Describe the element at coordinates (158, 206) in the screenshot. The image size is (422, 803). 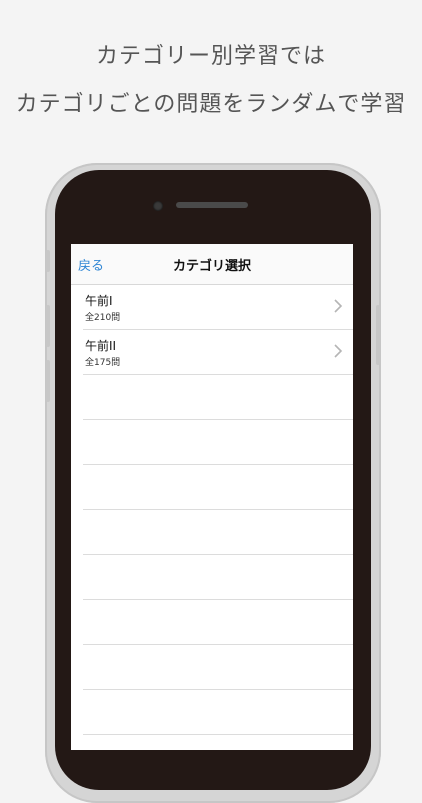
I see `front-camera` at that location.